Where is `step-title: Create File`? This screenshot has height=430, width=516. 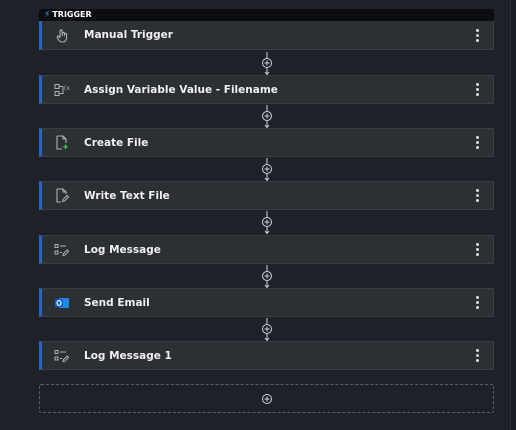 step-title: Create File is located at coordinates (116, 142).